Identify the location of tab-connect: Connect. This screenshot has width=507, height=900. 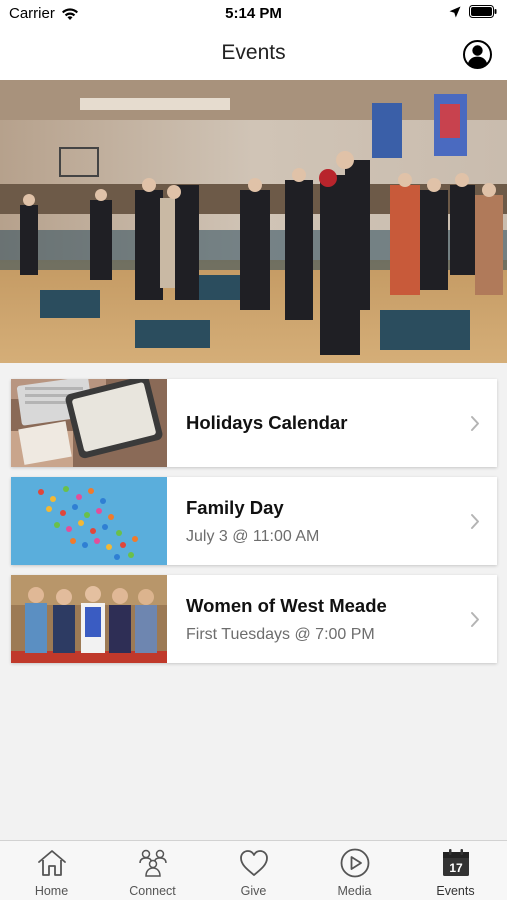
(152, 870).